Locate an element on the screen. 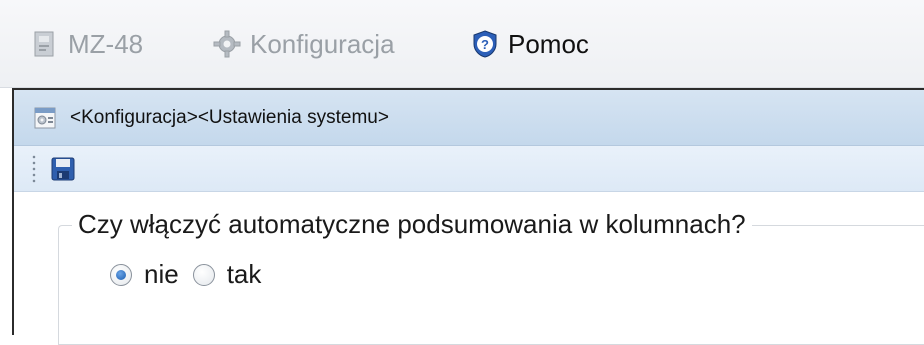 Image resolution: width=924 pixels, height=345 pixels. floppy-disk-icon is located at coordinates (63, 168).